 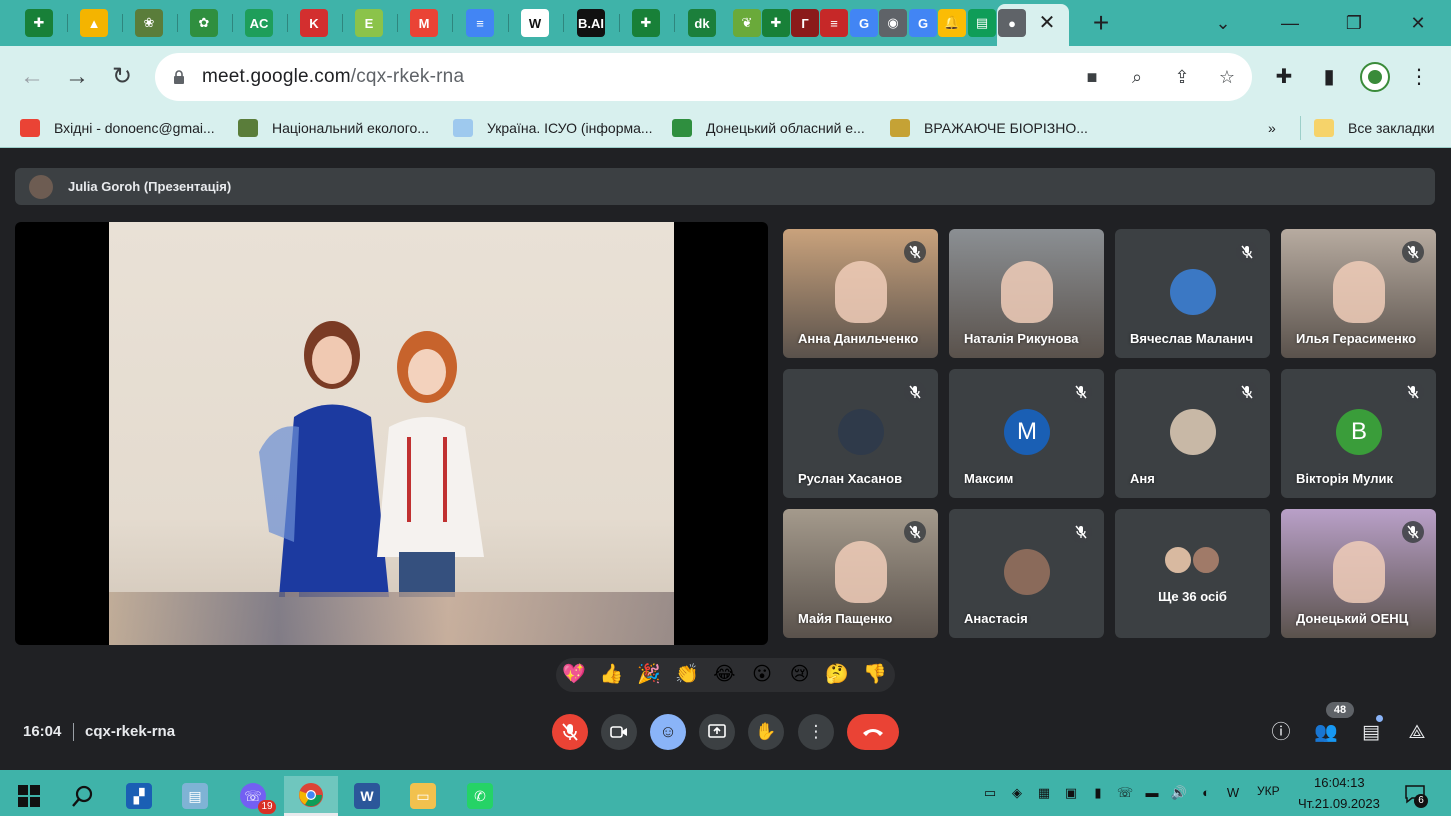 What do you see at coordinates (1223, 23) in the screenshot?
I see `tab-search-chevron-icon: ⌄` at bounding box center [1223, 23].